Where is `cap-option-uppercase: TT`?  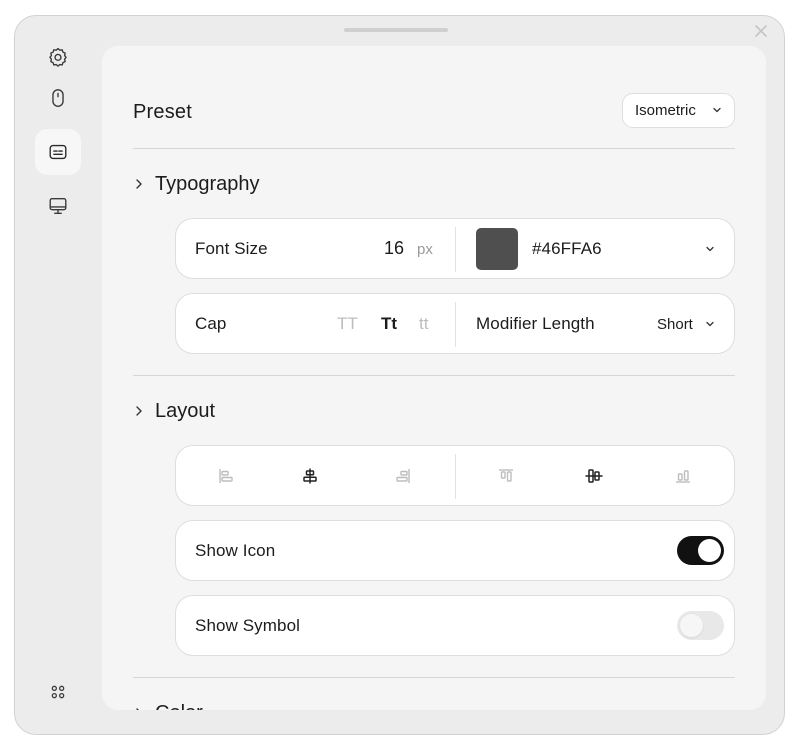
cap-option-uppercase: TT is located at coordinates (347, 324).